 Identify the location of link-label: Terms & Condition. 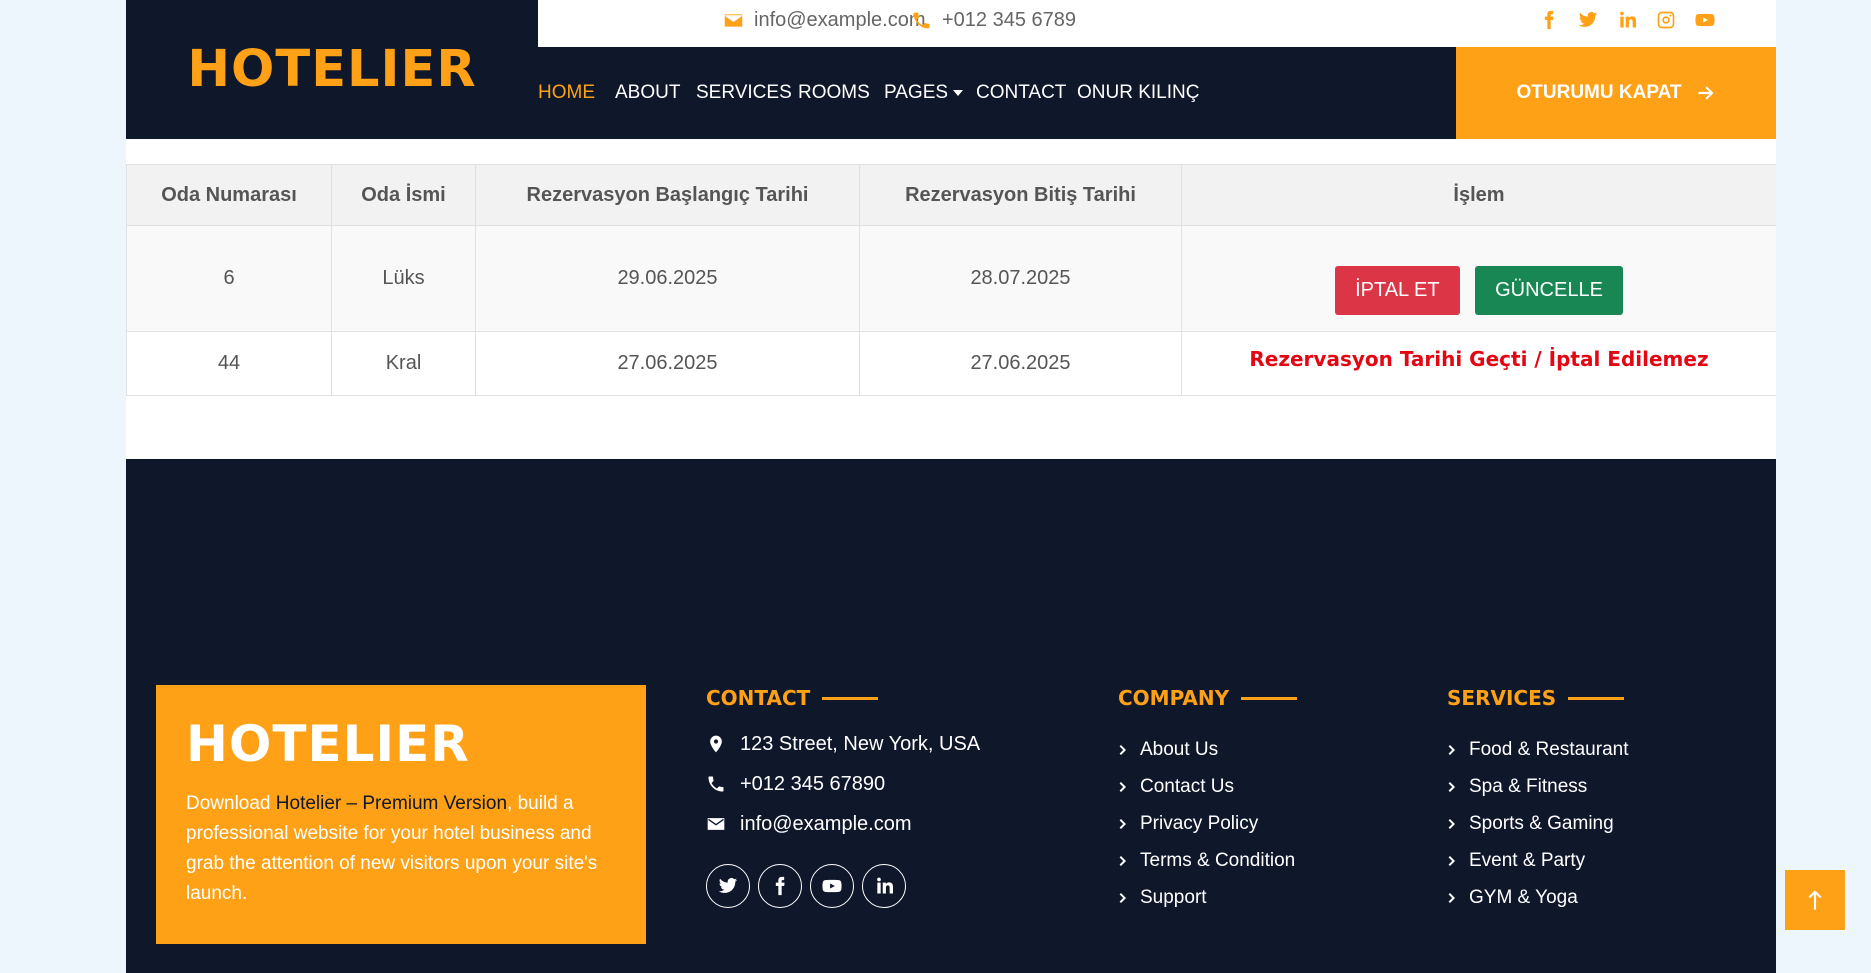
(1218, 860).